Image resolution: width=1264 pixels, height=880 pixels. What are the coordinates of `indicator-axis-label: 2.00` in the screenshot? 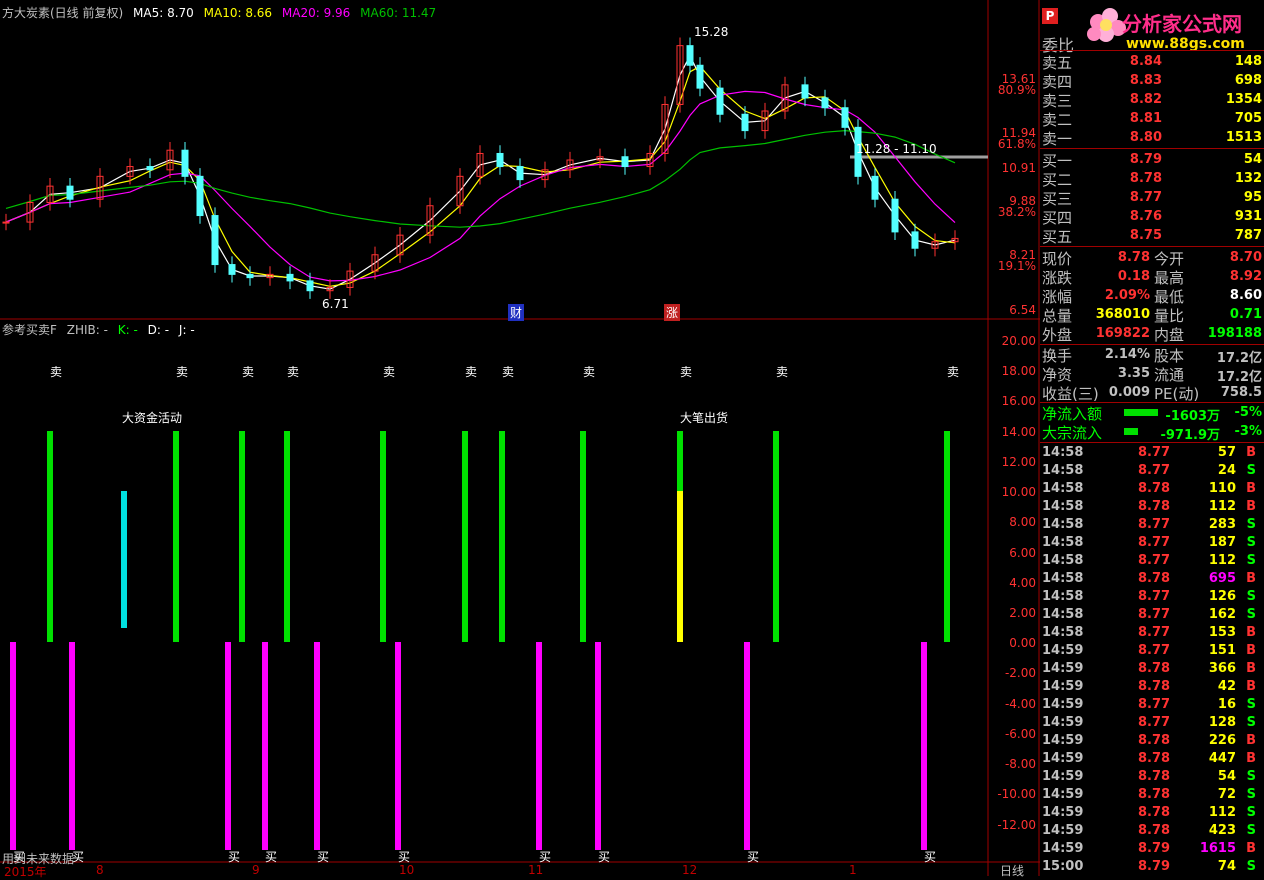 It's located at (1022, 613).